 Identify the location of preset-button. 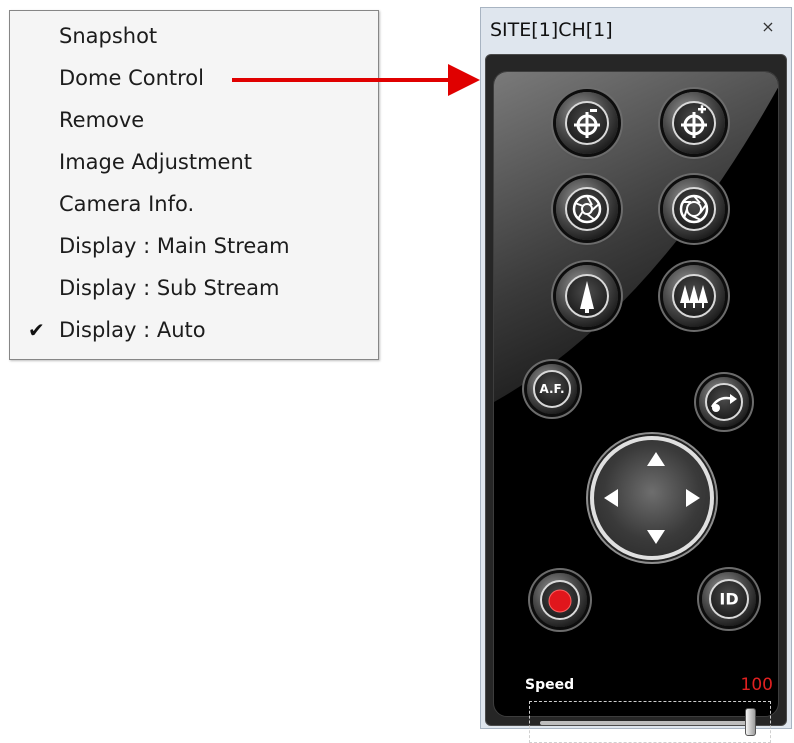
(724, 402).